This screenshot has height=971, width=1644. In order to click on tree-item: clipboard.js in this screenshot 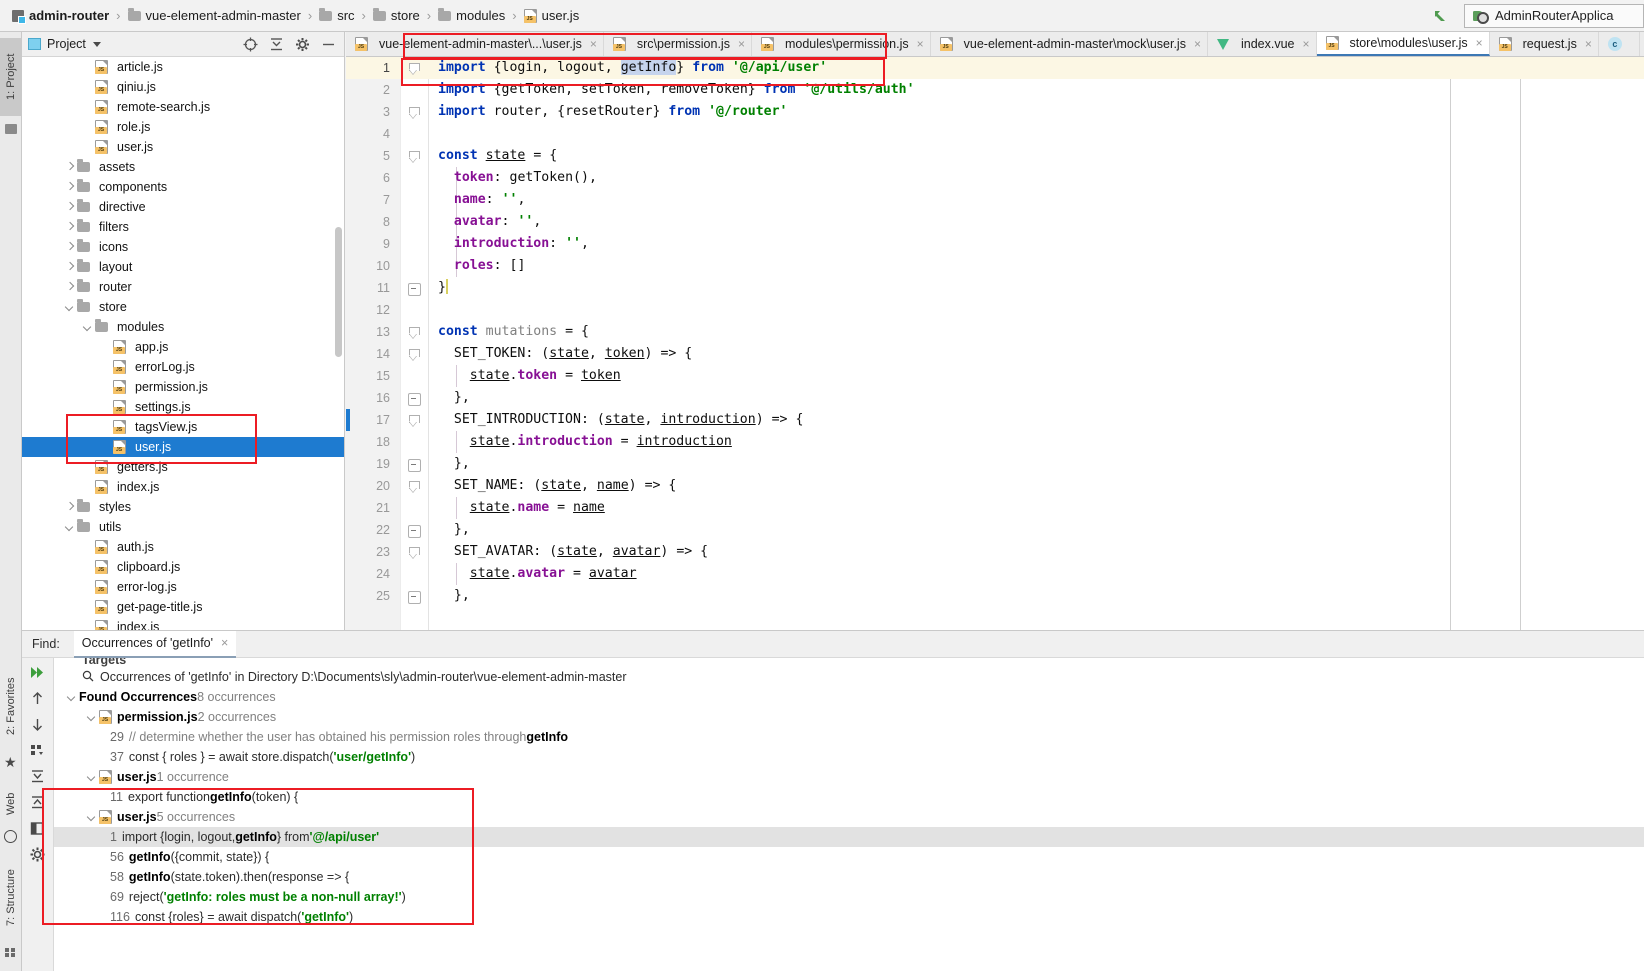, I will do `click(183, 567)`.